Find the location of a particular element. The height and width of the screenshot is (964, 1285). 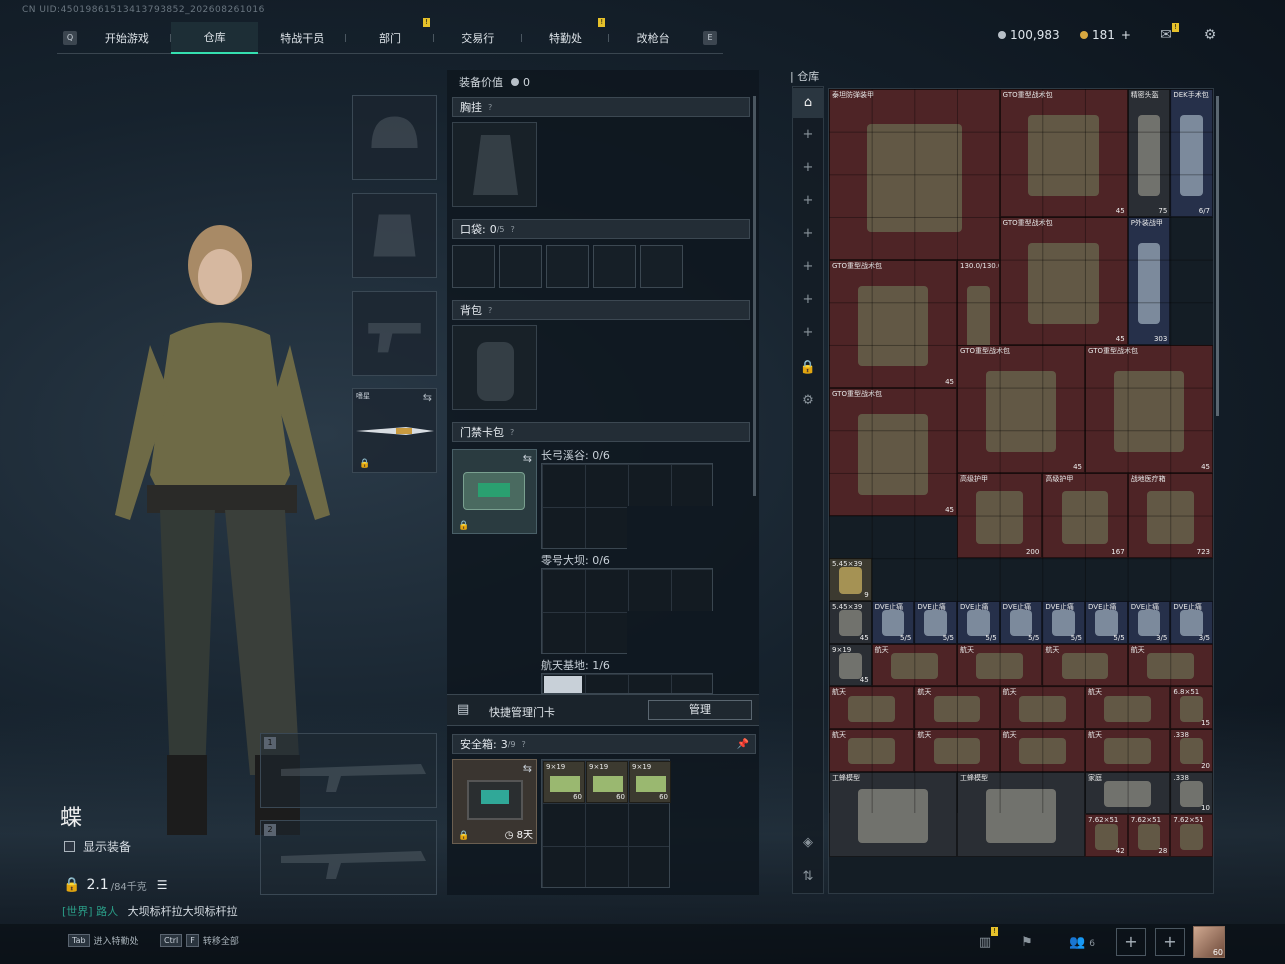

settings-tab-icon: ⚙ is located at coordinates (808, 401).